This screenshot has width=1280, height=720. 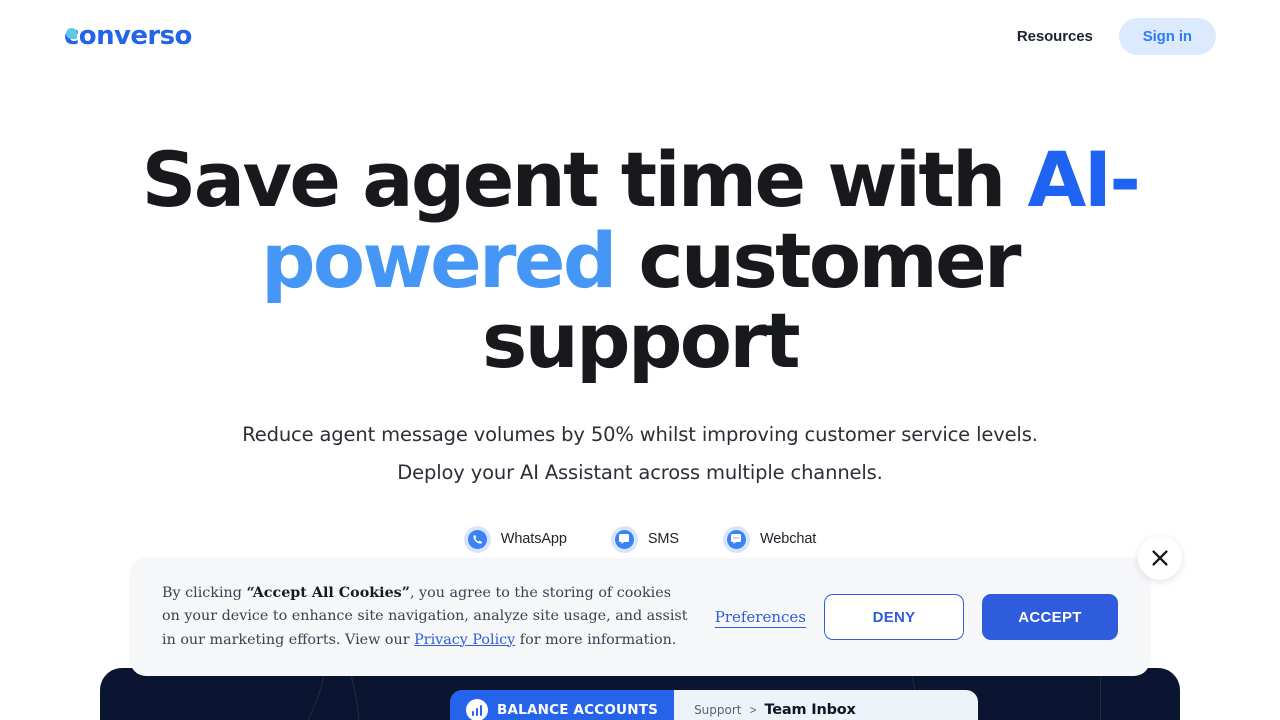 What do you see at coordinates (328, 593) in the screenshot?
I see `cookie-text-emphasis: “Accept All Cookies”` at bounding box center [328, 593].